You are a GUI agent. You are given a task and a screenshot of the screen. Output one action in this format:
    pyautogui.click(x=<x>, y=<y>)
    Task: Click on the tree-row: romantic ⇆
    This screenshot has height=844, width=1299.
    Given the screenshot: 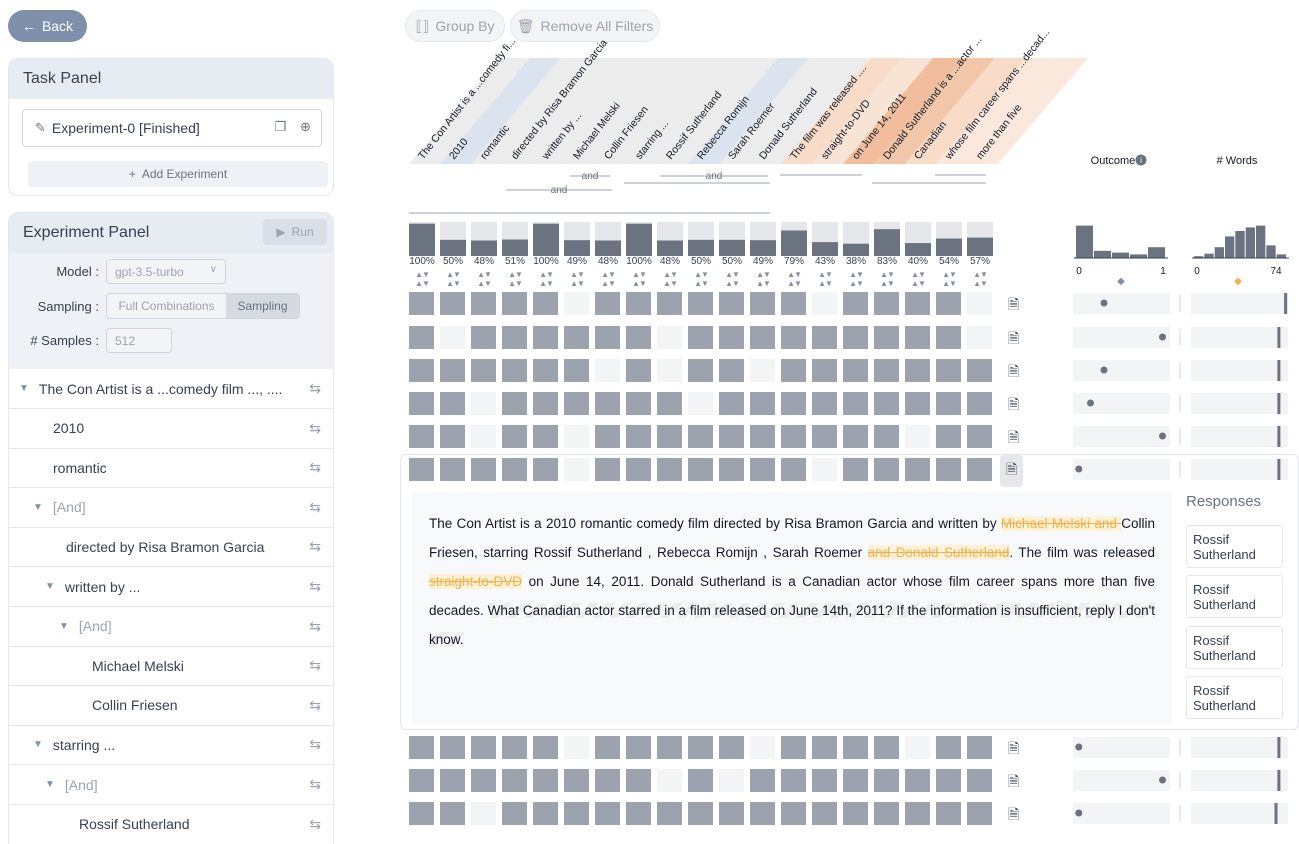 What is the action you would take?
    pyautogui.click(x=171, y=468)
    